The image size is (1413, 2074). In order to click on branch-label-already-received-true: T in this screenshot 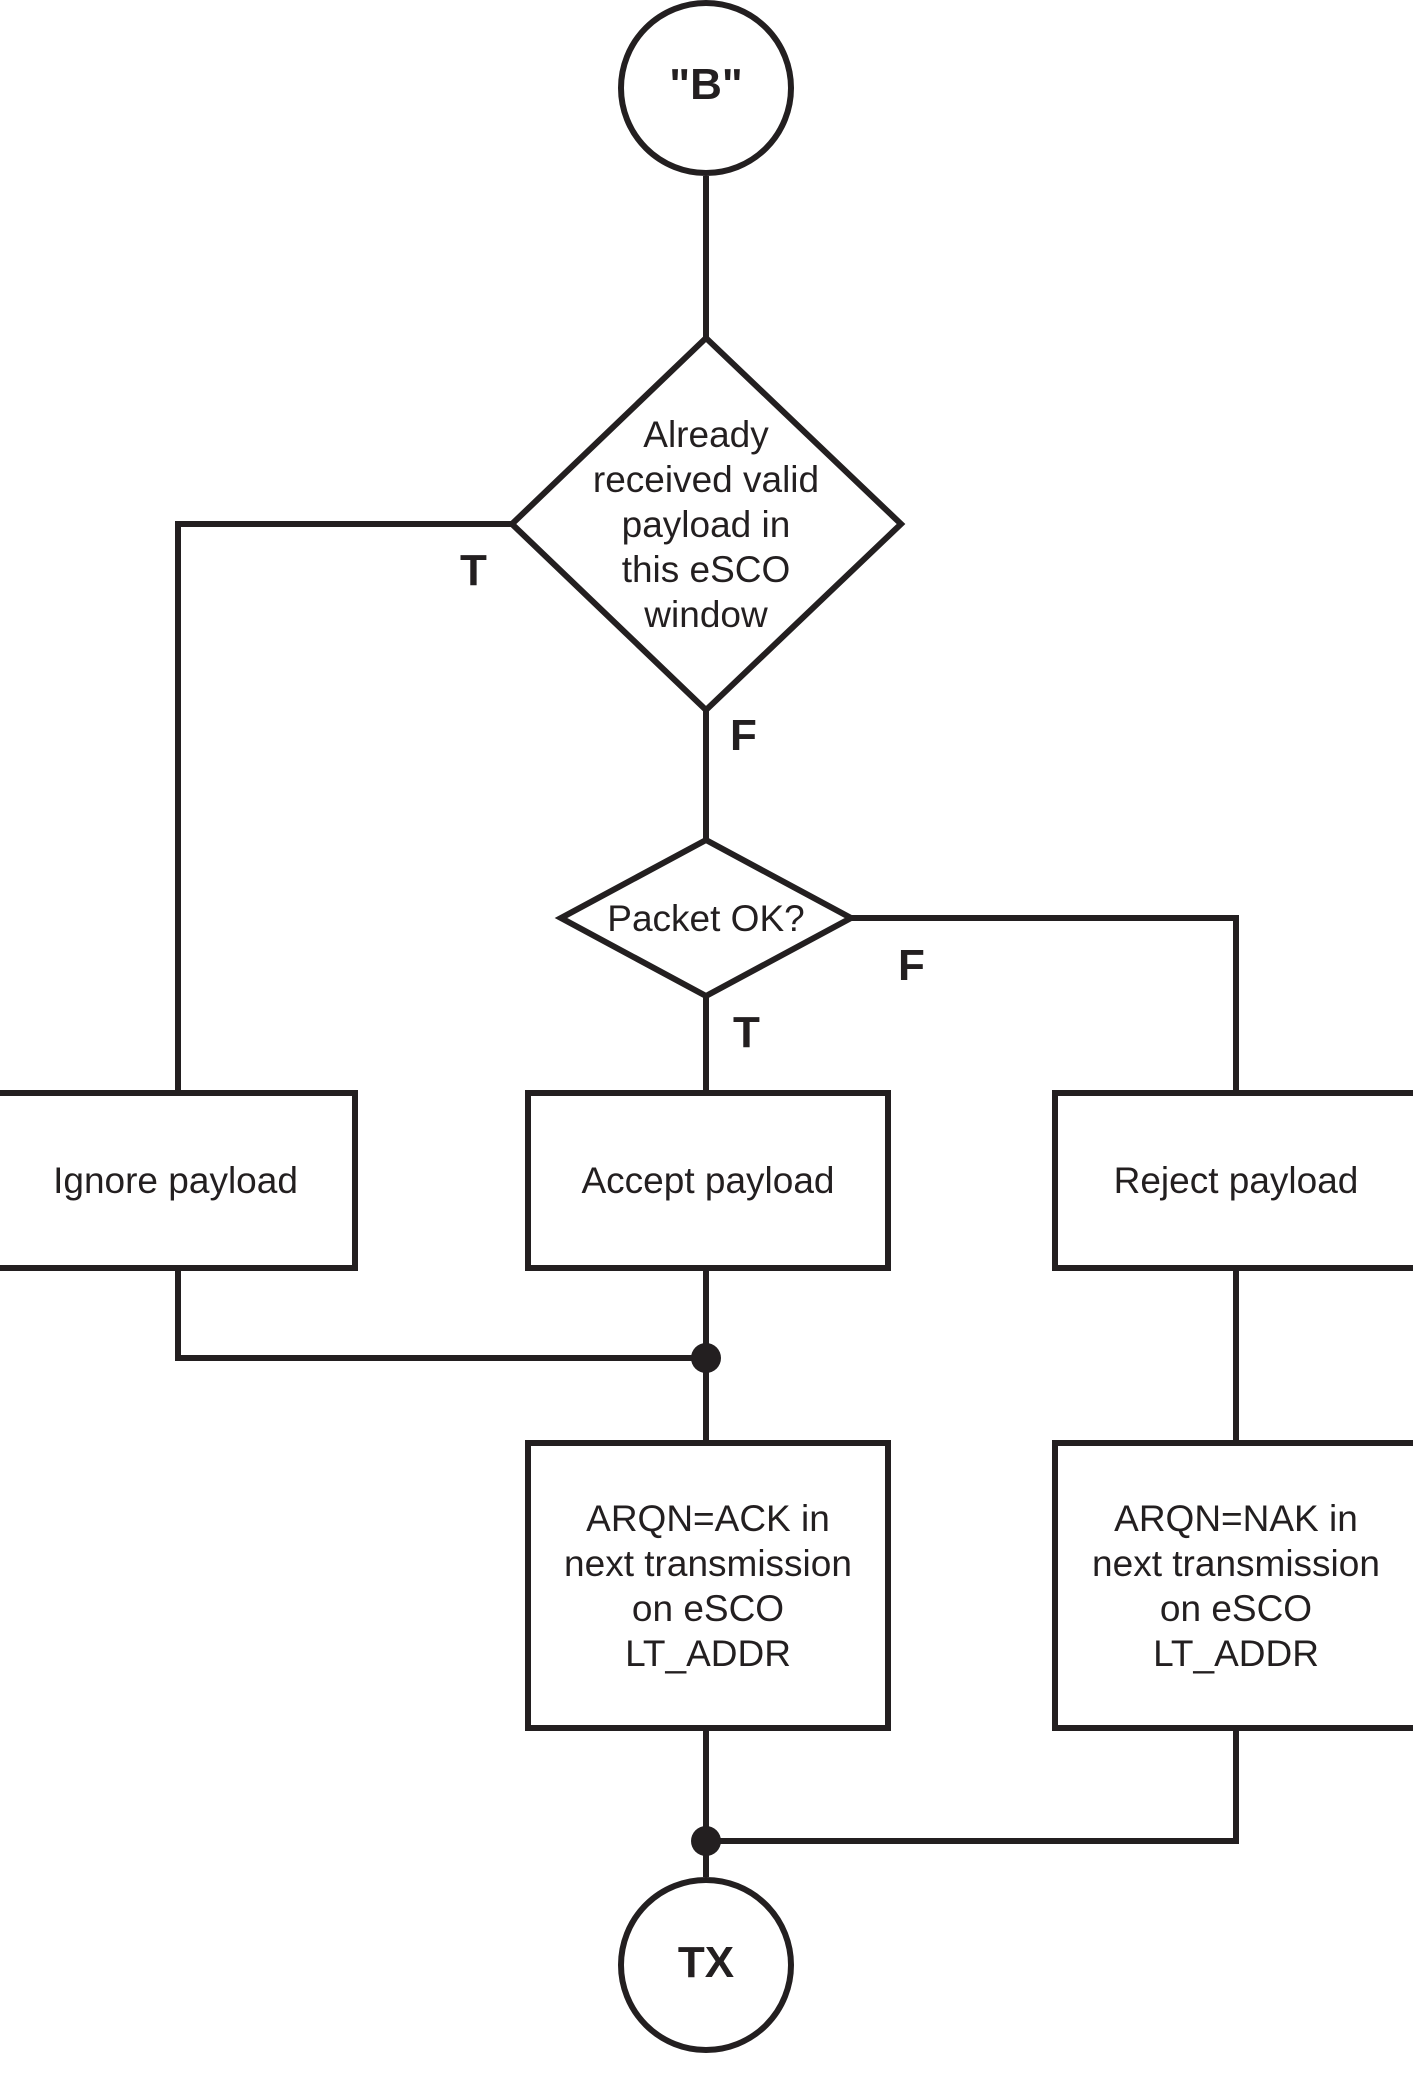, I will do `click(473, 570)`.